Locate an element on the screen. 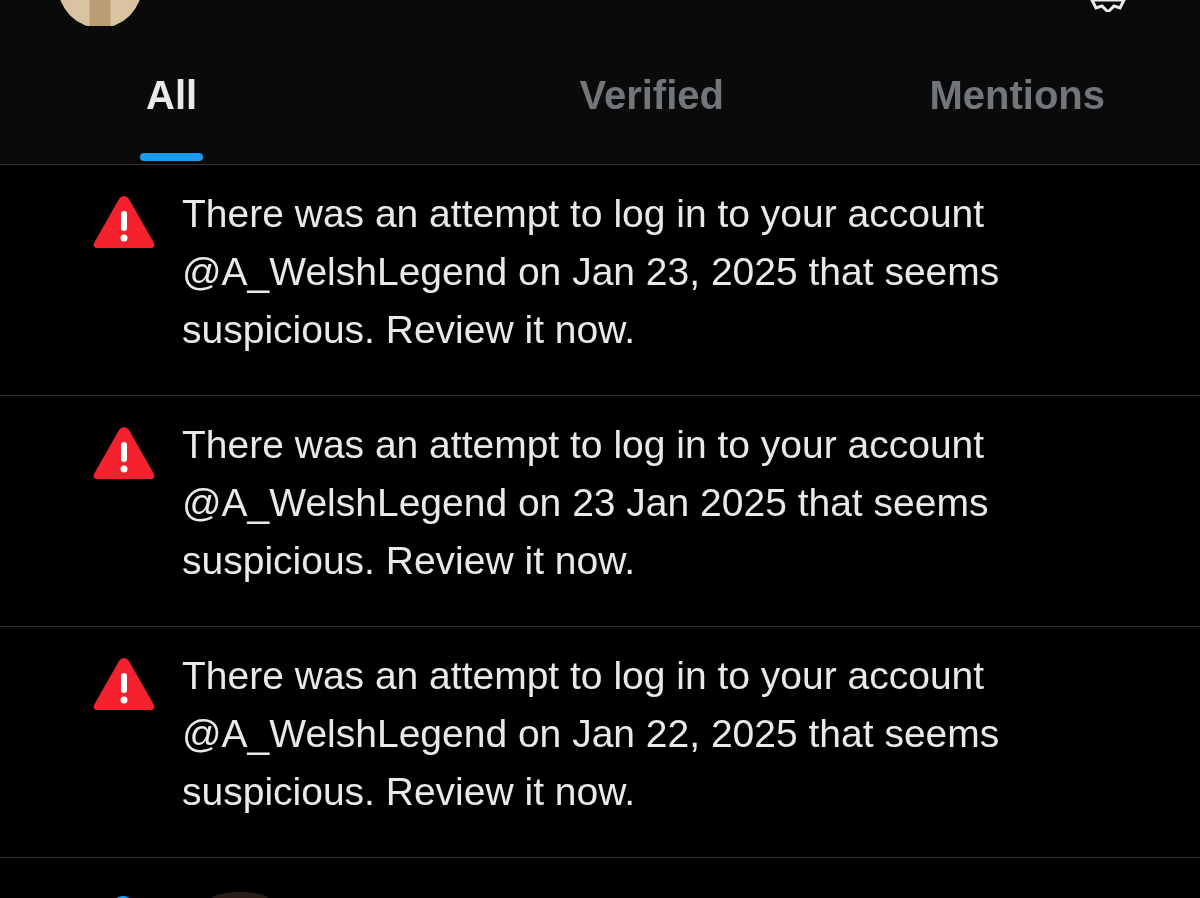 The height and width of the screenshot is (898, 1200). tab: Verified is located at coordinates (651, 95).